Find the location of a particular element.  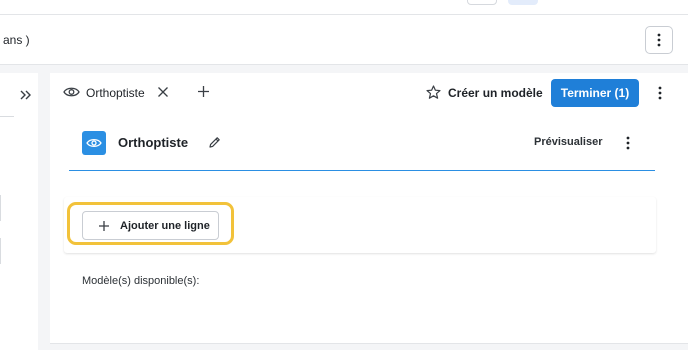

preview-button: Prévisualiser is located at coordinates (568, 142).